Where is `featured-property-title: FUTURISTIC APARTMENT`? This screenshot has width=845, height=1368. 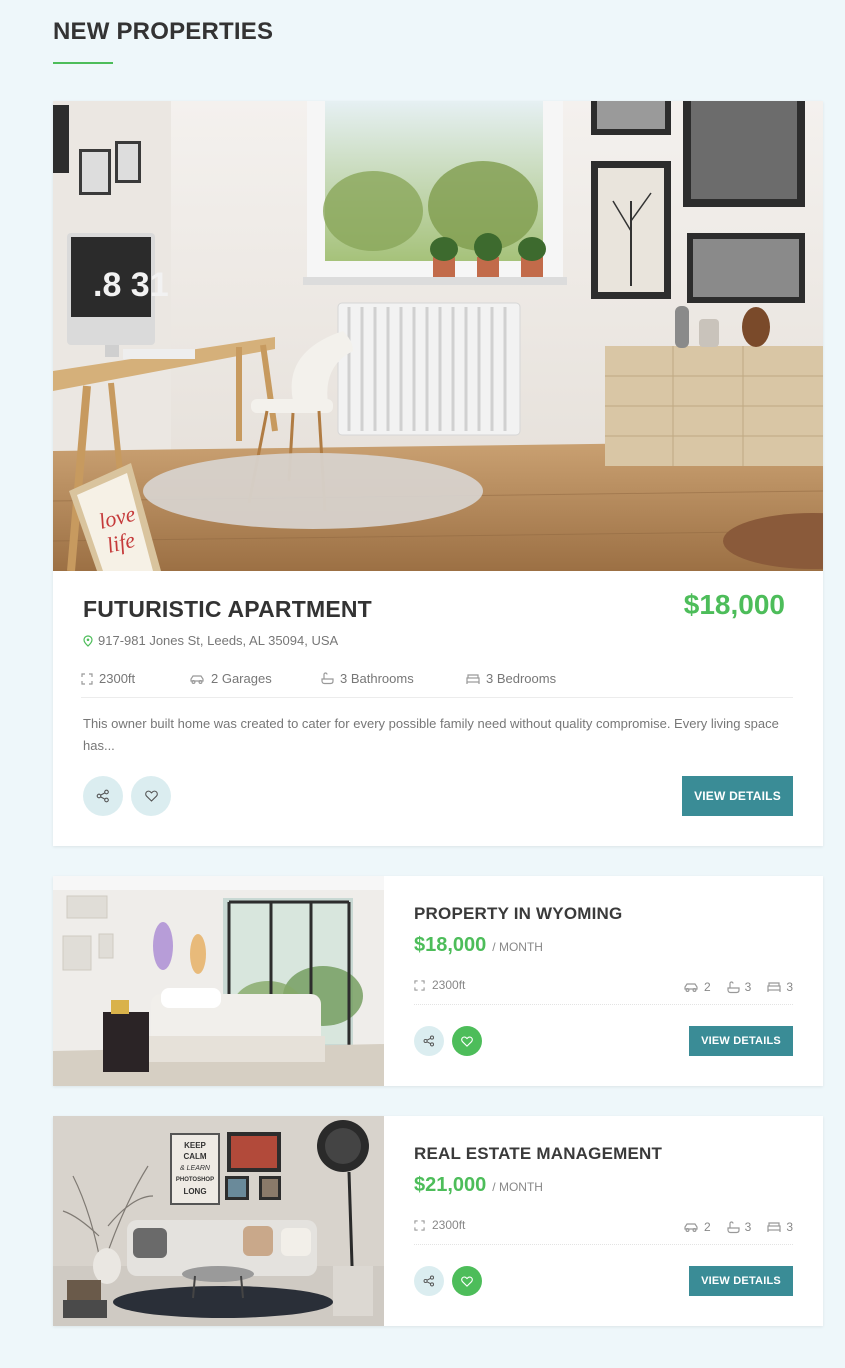 featured-property-title: FUTURISTIC APARTMENT is located at coordinates (227, 609).